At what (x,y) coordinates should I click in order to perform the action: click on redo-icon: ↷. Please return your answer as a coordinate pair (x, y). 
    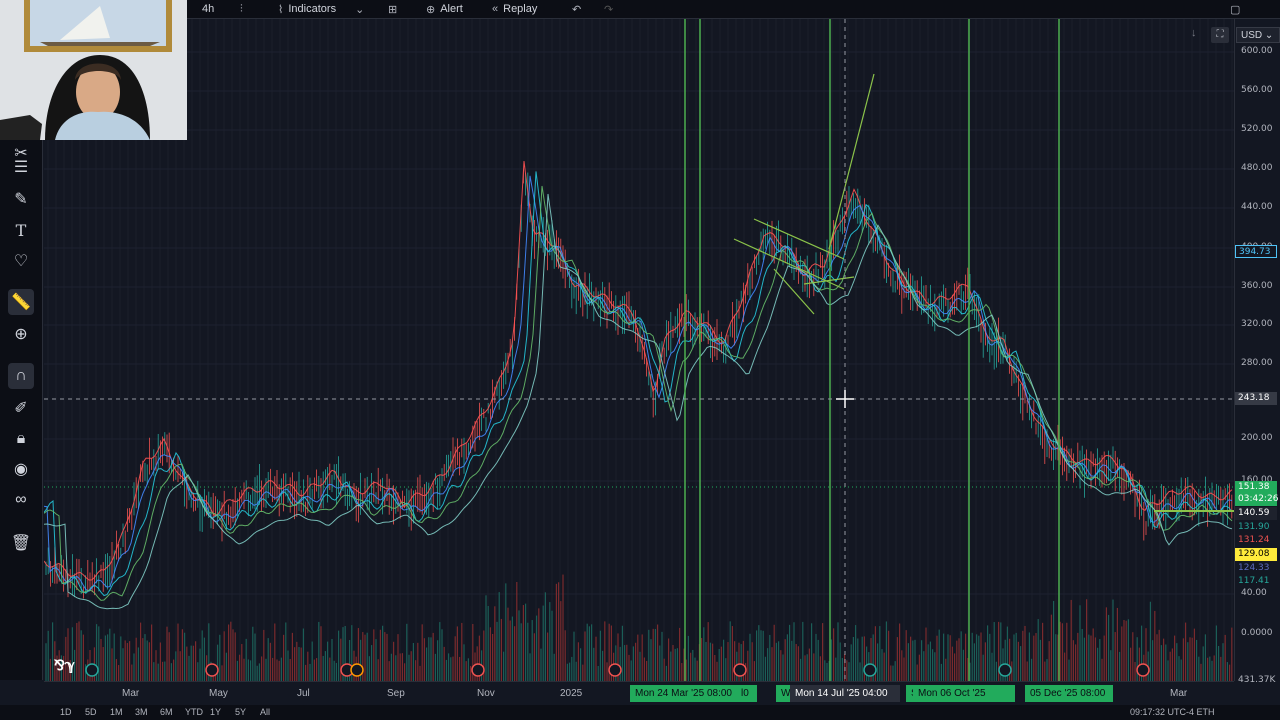
    Looking at the image, I should click on (609, 9).